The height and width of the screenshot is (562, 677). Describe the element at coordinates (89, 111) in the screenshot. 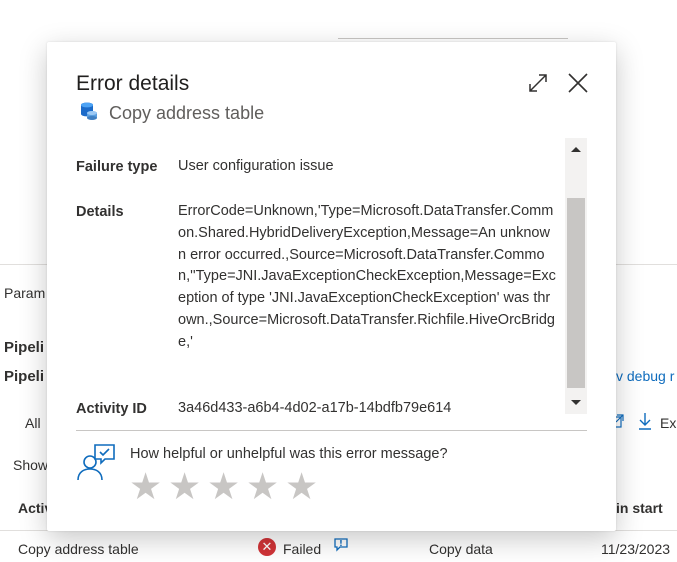

I see `database-icon` at that location.